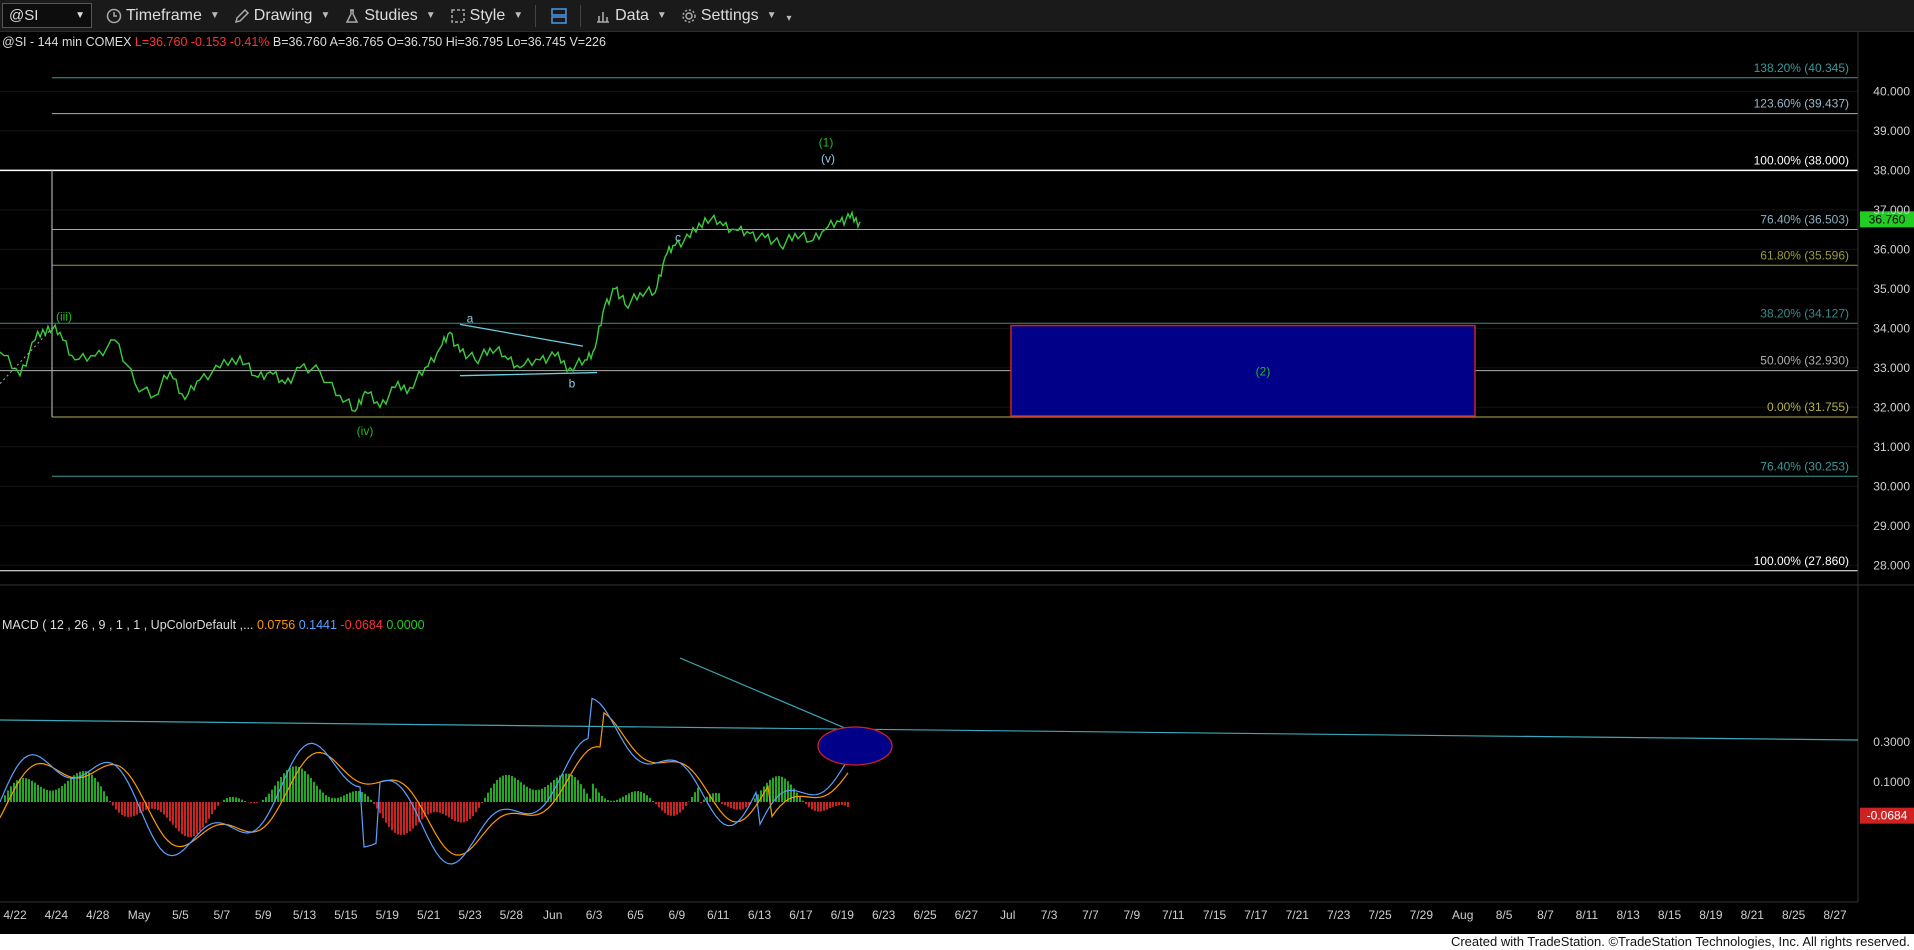 This screenshot has height=950, width=1914. Describe the element at coordinates (1711, 915) in the screenshot. I see `date-tick-label: 8/19` at that location.